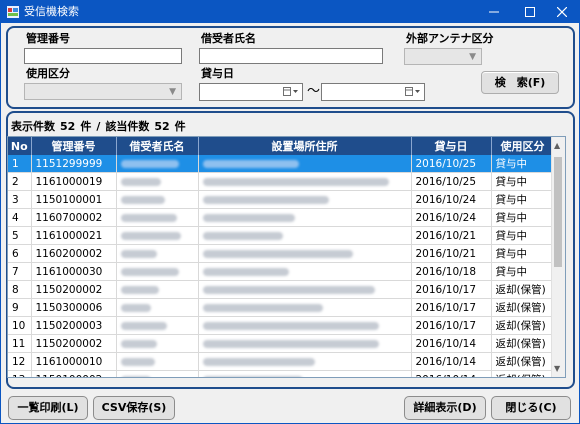  What do you see at coordinates (494, 12) in the screenshot?
I see `minimize-button` at bounding box center [494, 12].